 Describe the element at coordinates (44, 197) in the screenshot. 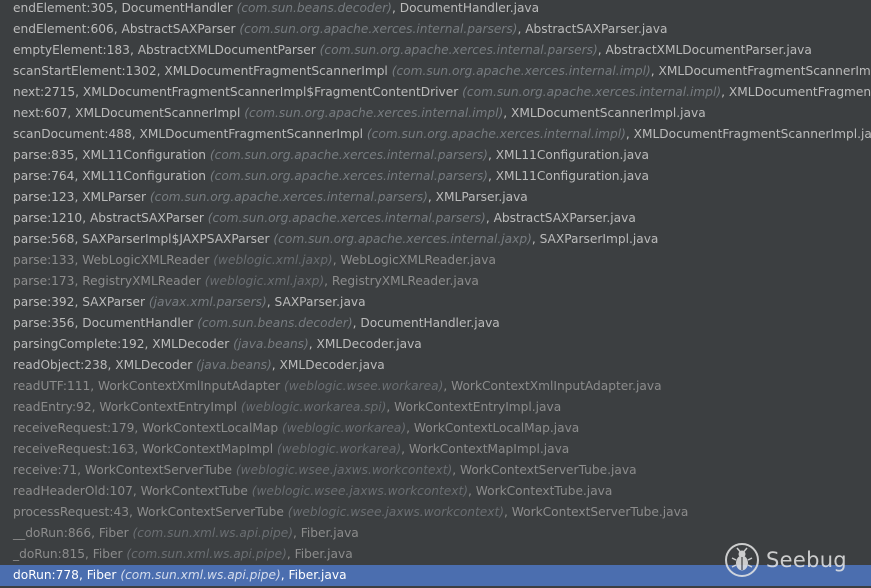

I see `frame-method: parse:123` at that location.